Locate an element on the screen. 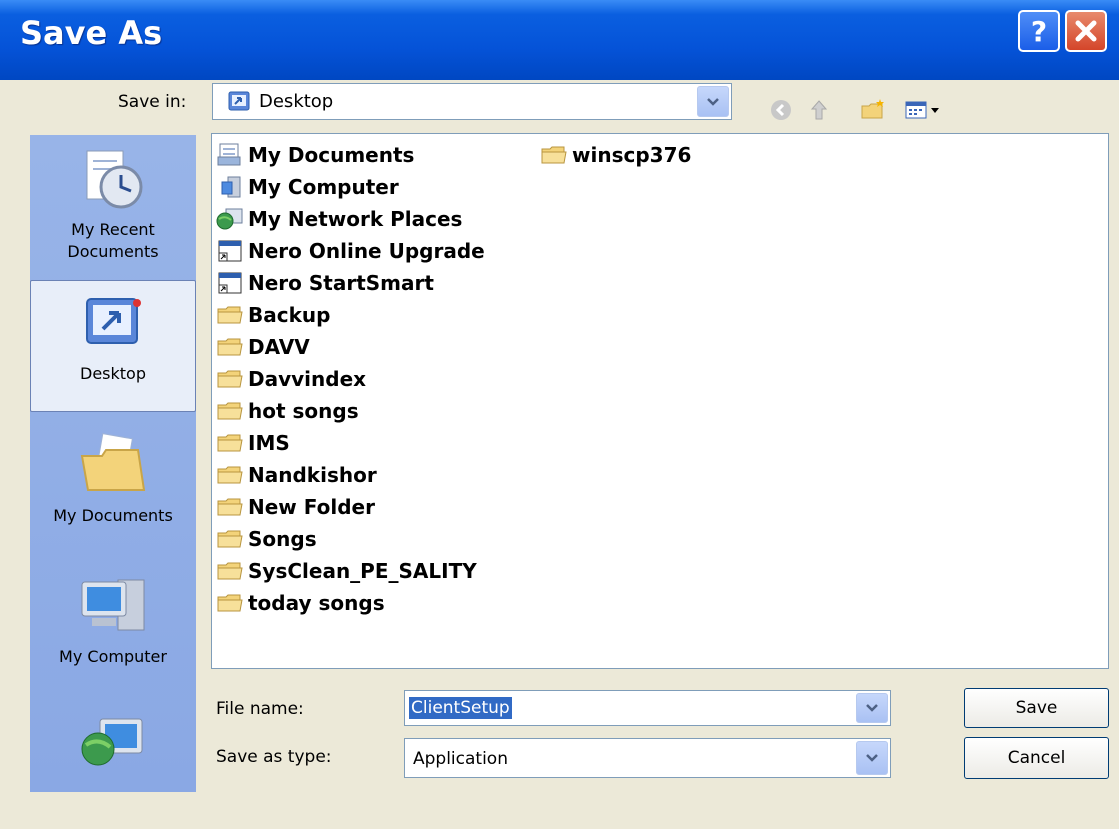 This screenshot has width=1119, height=829. file-item-hot-songs: hot songs is located at coordinates (287, 411).